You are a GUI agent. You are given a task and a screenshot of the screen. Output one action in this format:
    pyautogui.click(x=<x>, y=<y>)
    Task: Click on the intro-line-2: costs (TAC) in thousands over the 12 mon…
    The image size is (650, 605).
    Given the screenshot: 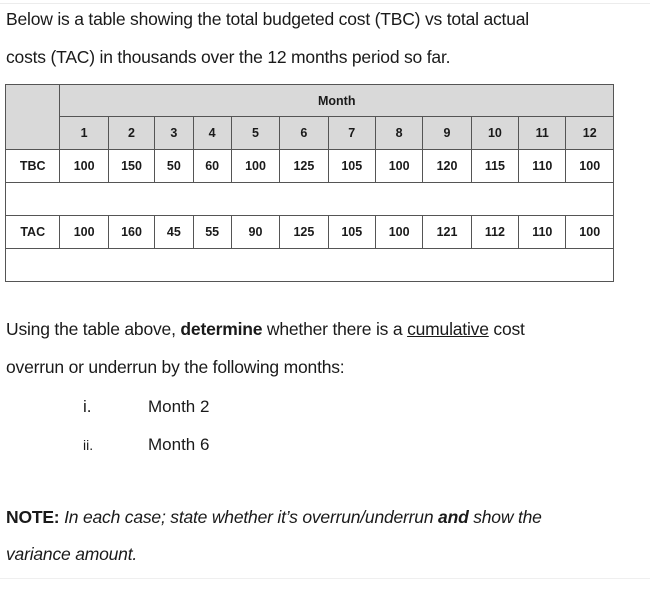 What is the action you would take?
    pyautogui.click(x=228, y=57)
    